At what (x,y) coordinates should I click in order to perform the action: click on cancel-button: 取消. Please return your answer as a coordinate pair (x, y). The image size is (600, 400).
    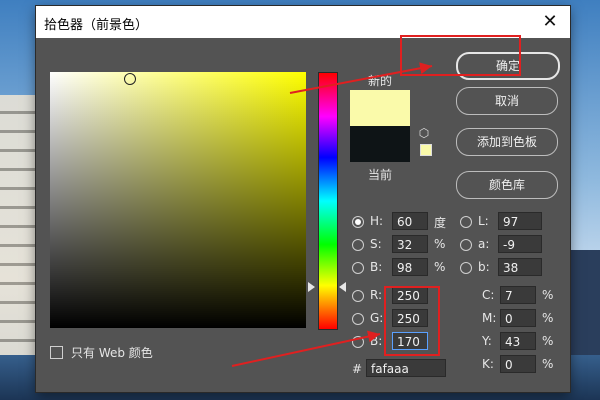
    Looking at the image, I should click on (507, 101).